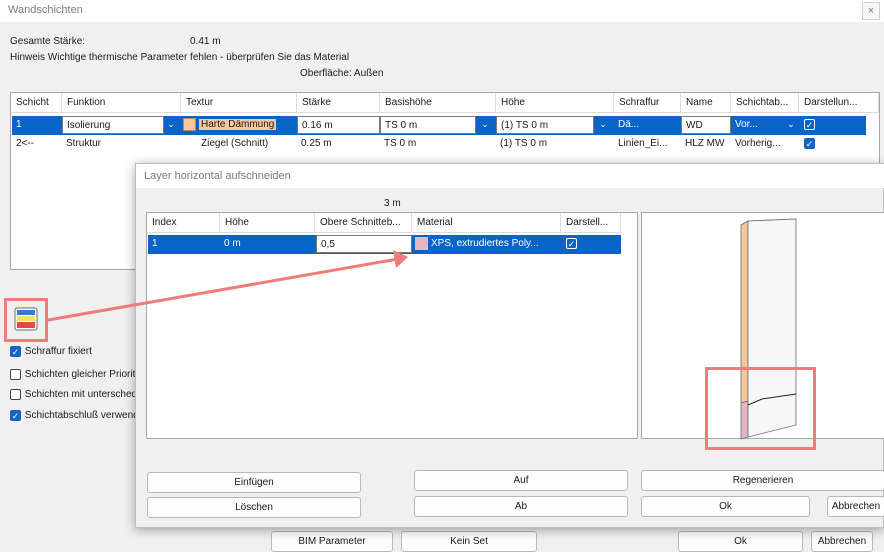 The width and height of the screenshot is (884, 552). Describe the element at coordinates (705, 143) in the screenshot. I see `cell-name: HLZ MW` at that location.